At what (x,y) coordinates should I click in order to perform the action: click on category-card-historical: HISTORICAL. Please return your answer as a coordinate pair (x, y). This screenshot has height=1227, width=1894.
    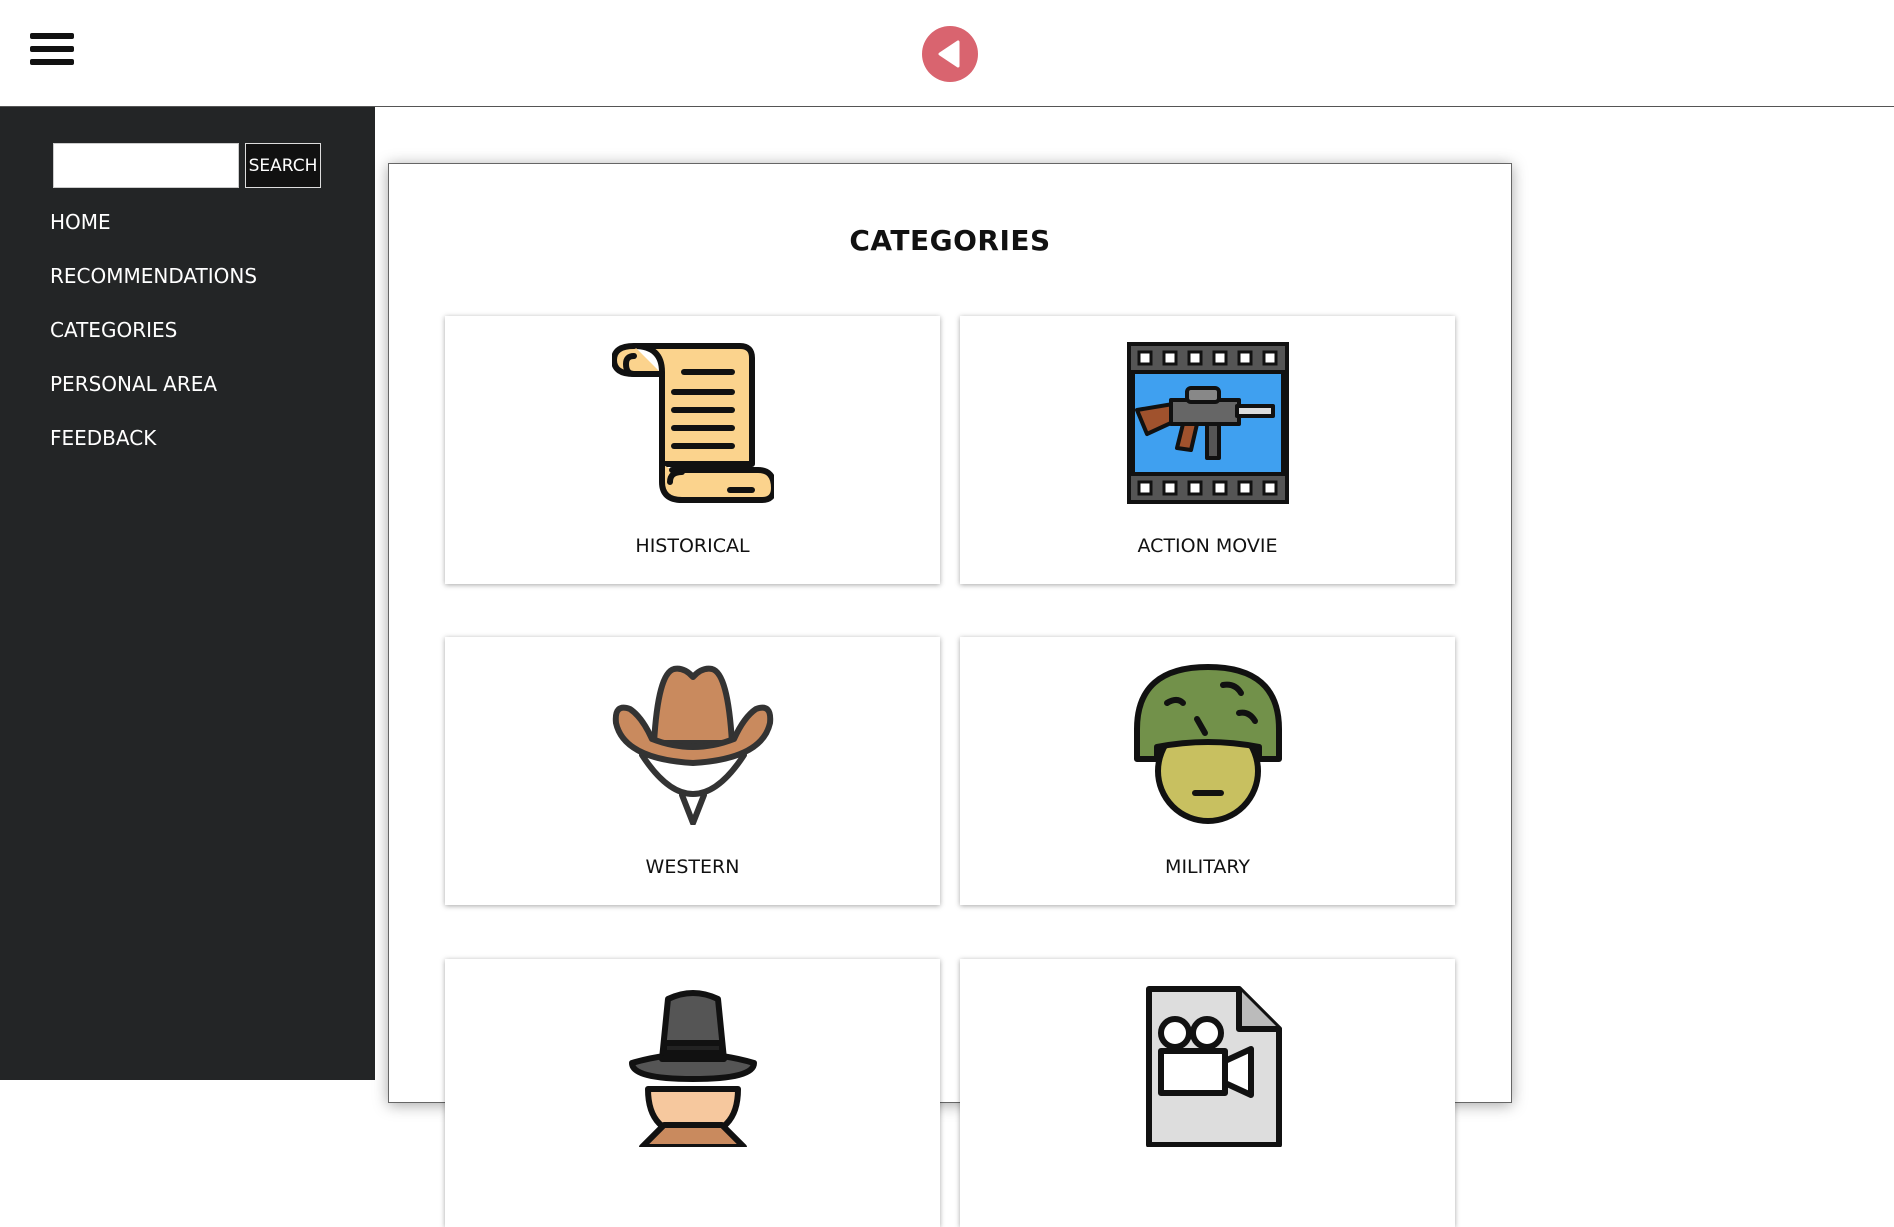
    Looking at the image, I should click on (692, 450).